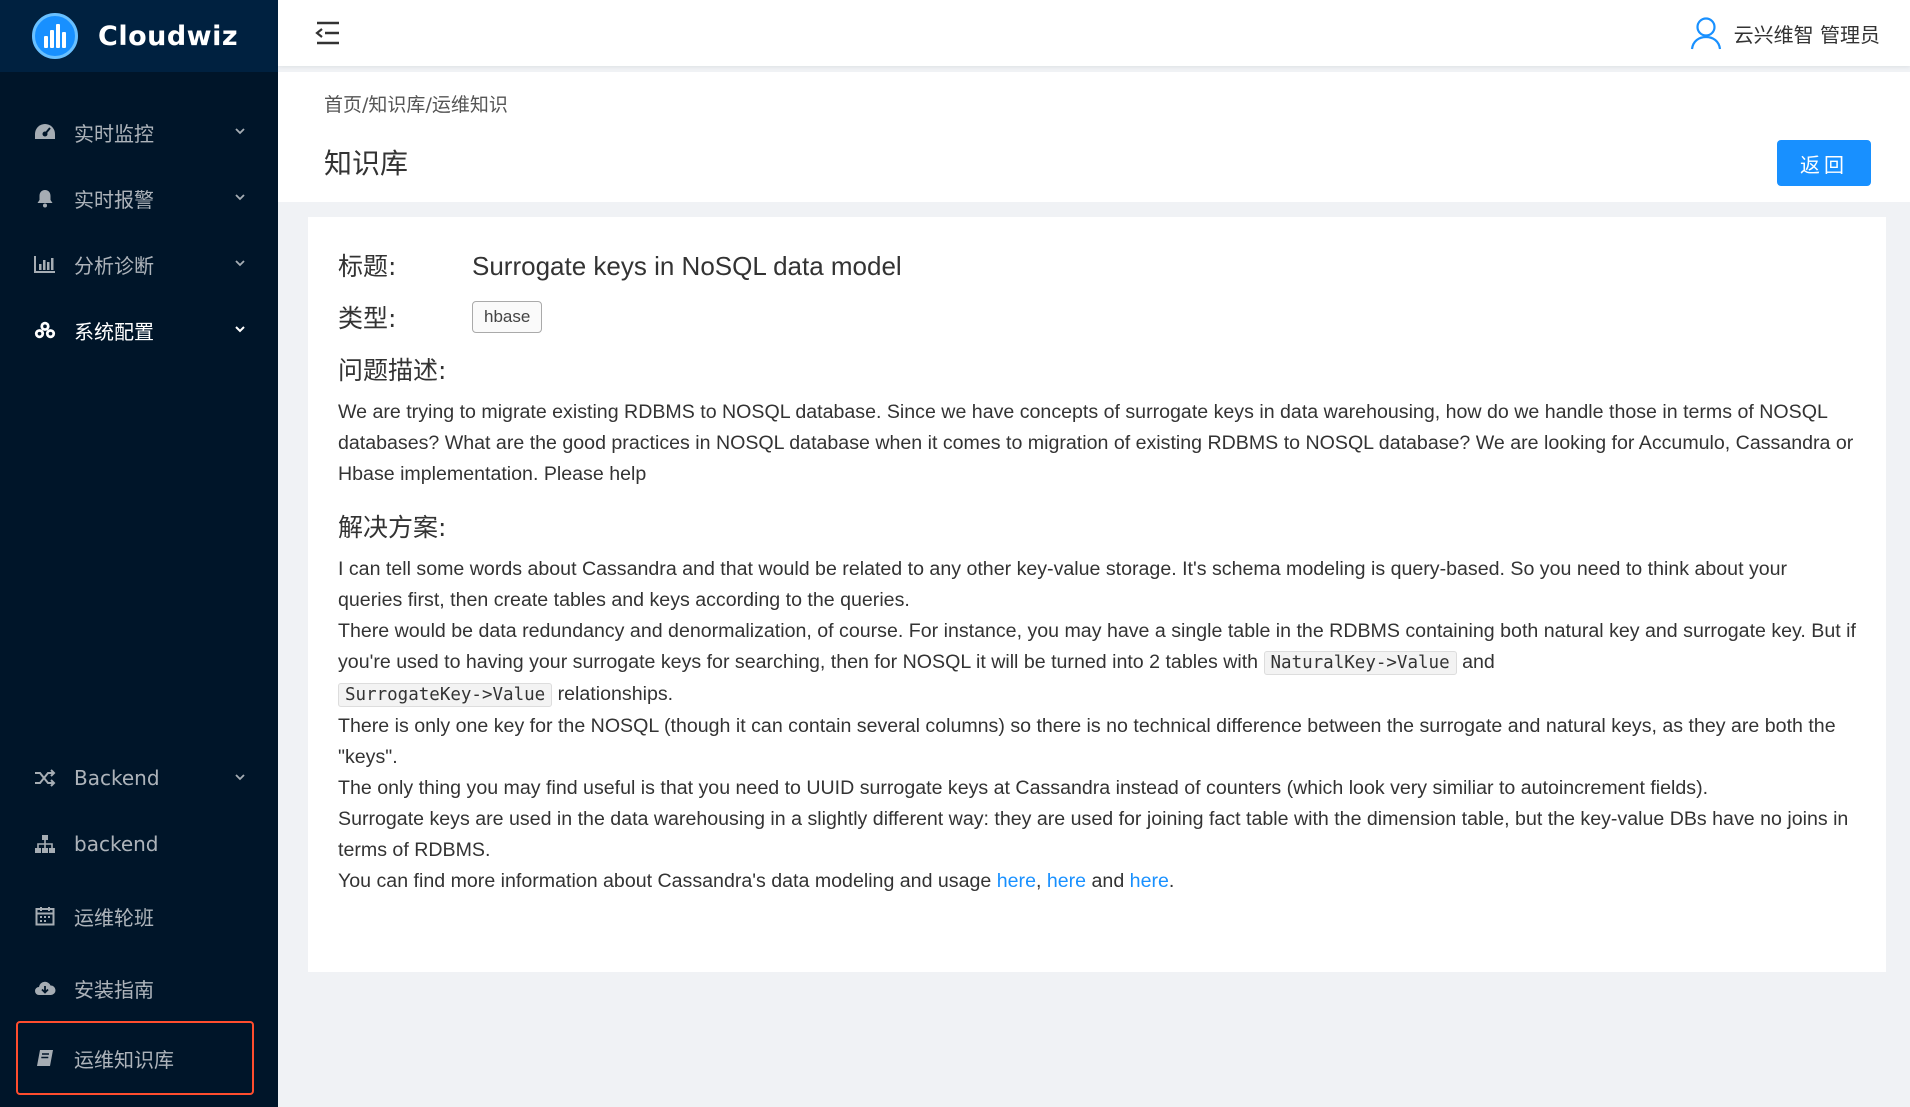 The width and height of the screenshot is (1910, 1107). I want to click on sidebar-item-realtime-monitor: 实时监控, so click(139, 132).